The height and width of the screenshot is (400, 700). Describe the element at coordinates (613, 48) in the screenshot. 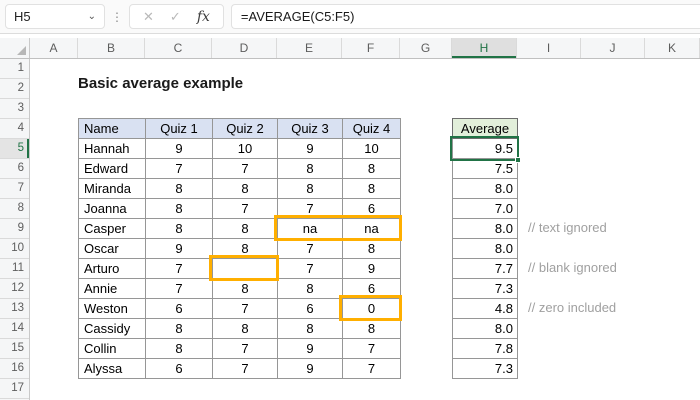

I see `column-header-J: J` at that location.